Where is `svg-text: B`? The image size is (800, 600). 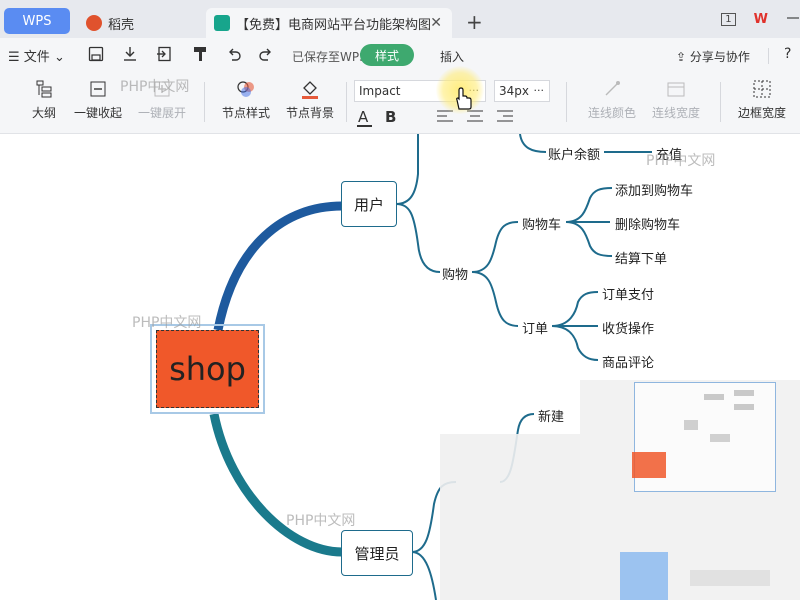 svg-text: B is located at coordinates (390, 117).